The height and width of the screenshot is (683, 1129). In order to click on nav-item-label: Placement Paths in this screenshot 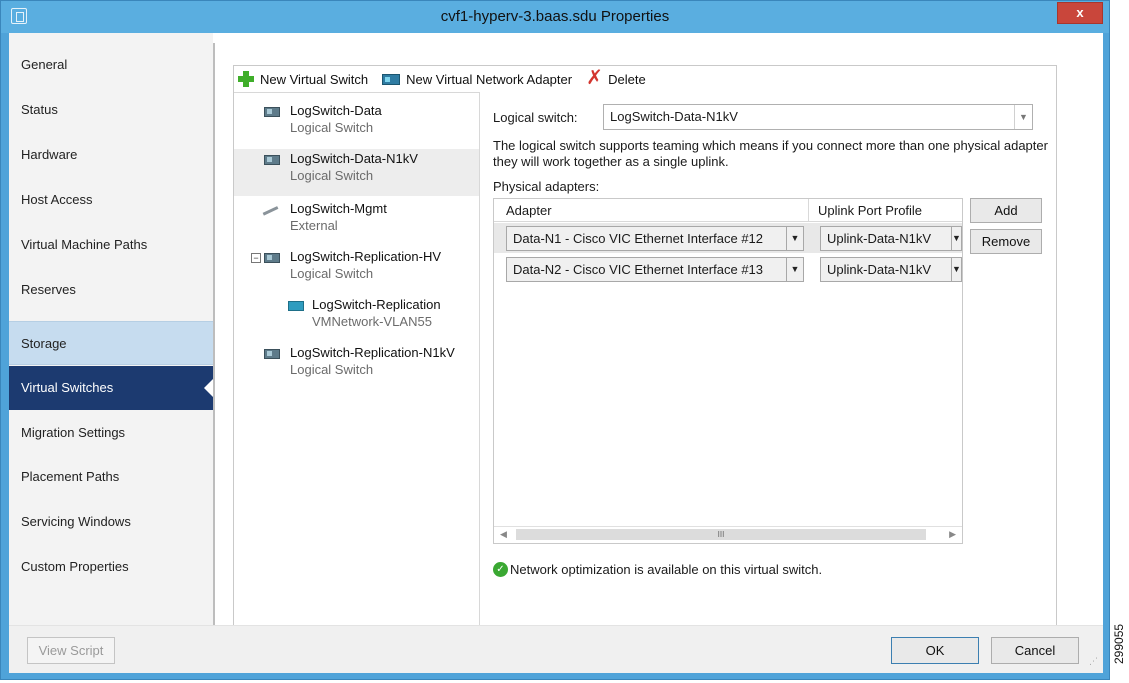, I will do `click(70, 476)`.